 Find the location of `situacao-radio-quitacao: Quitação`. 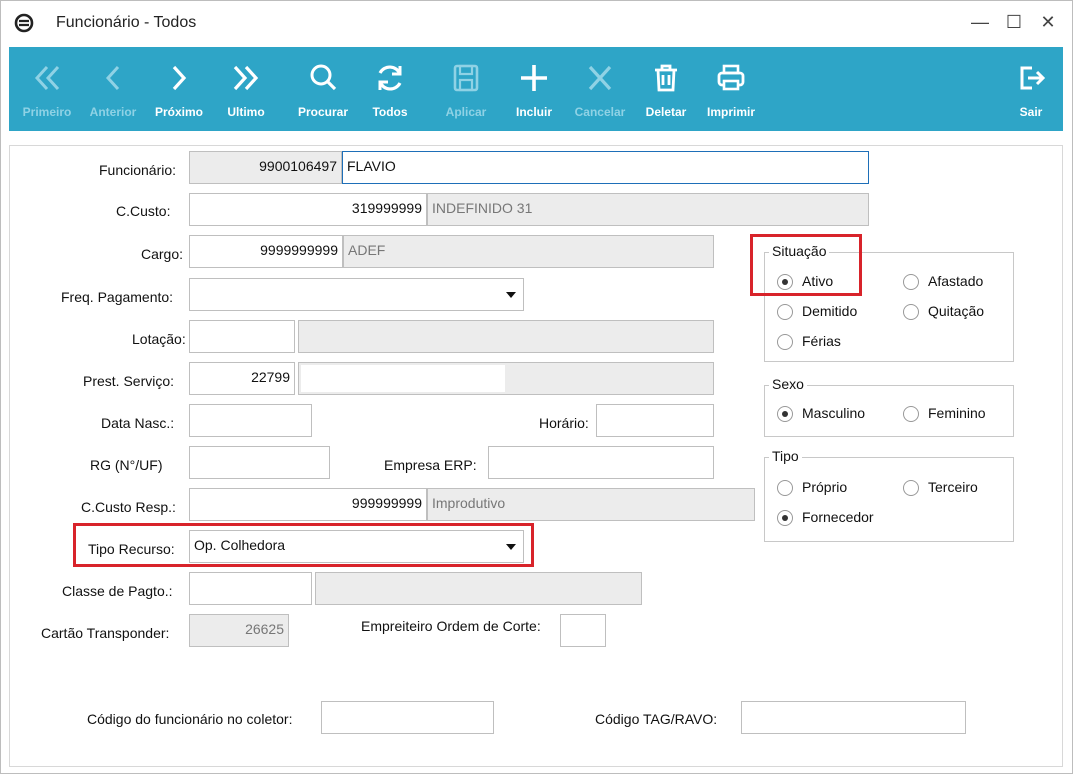

situacao-radio-quitacao: Quitação is located at coordinates (953, 313).